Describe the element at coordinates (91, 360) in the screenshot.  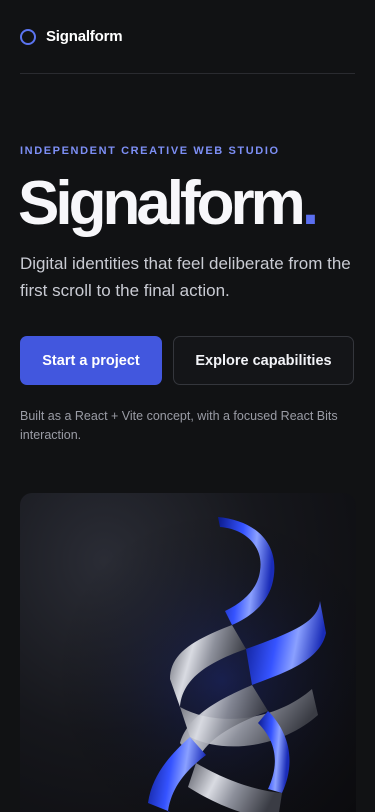
I see `start-project-button: Start a project` at that location.